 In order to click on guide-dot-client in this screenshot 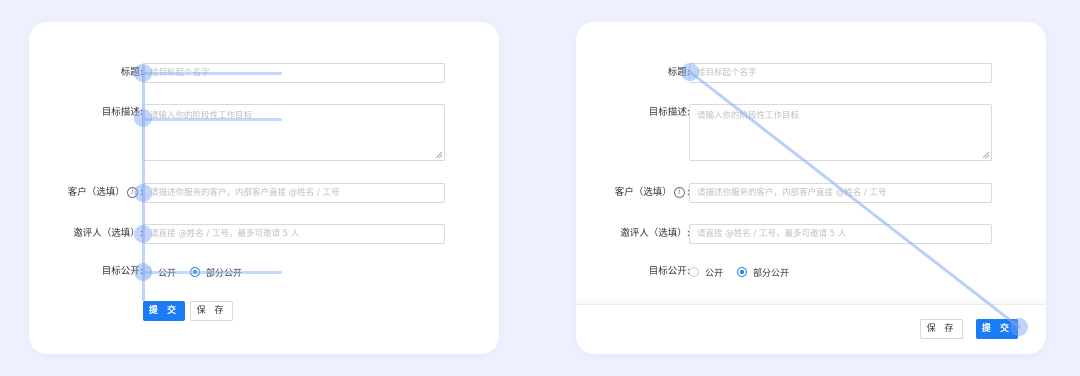, I will do `click(143, 193)`.